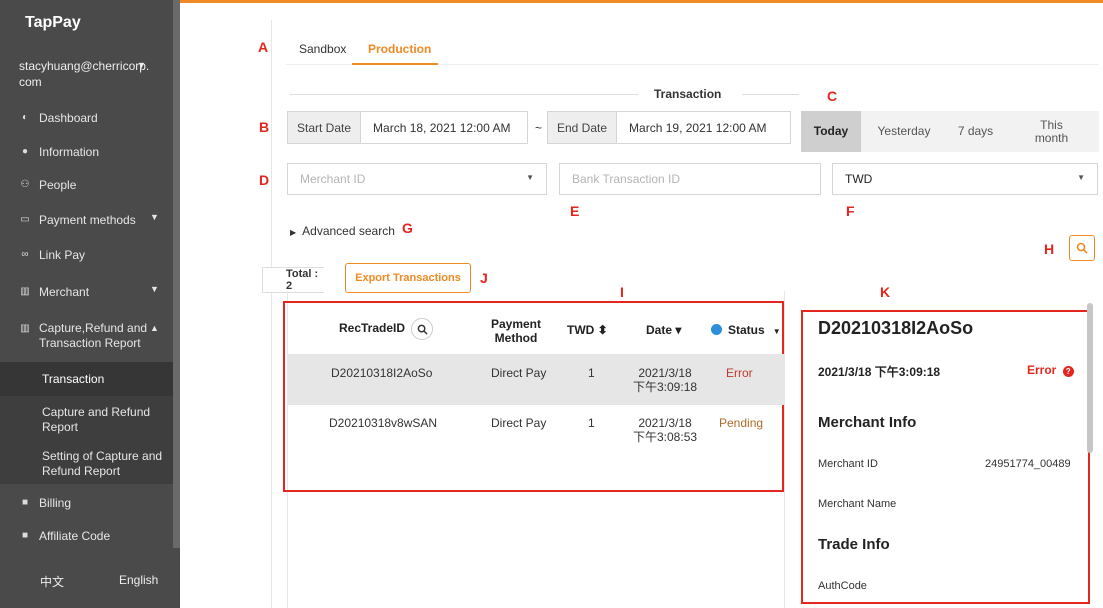  What do you see at coordinates (859, 179) in the screenshot?
I see `currency-value: TWD` at bounding box center [859, 179].